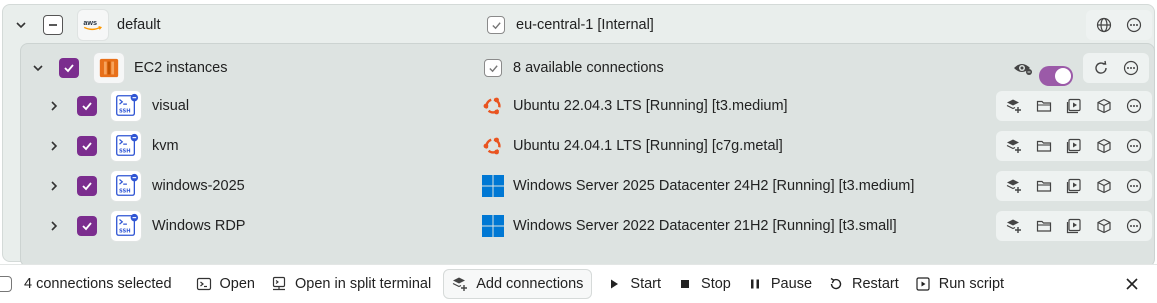 Image resolution: width=1157 pixels, height=303 pixels. What do you see at coordinates (90, 22) in the screenshot?
I see `svg-text: aws` at bounding box center [90, 22].